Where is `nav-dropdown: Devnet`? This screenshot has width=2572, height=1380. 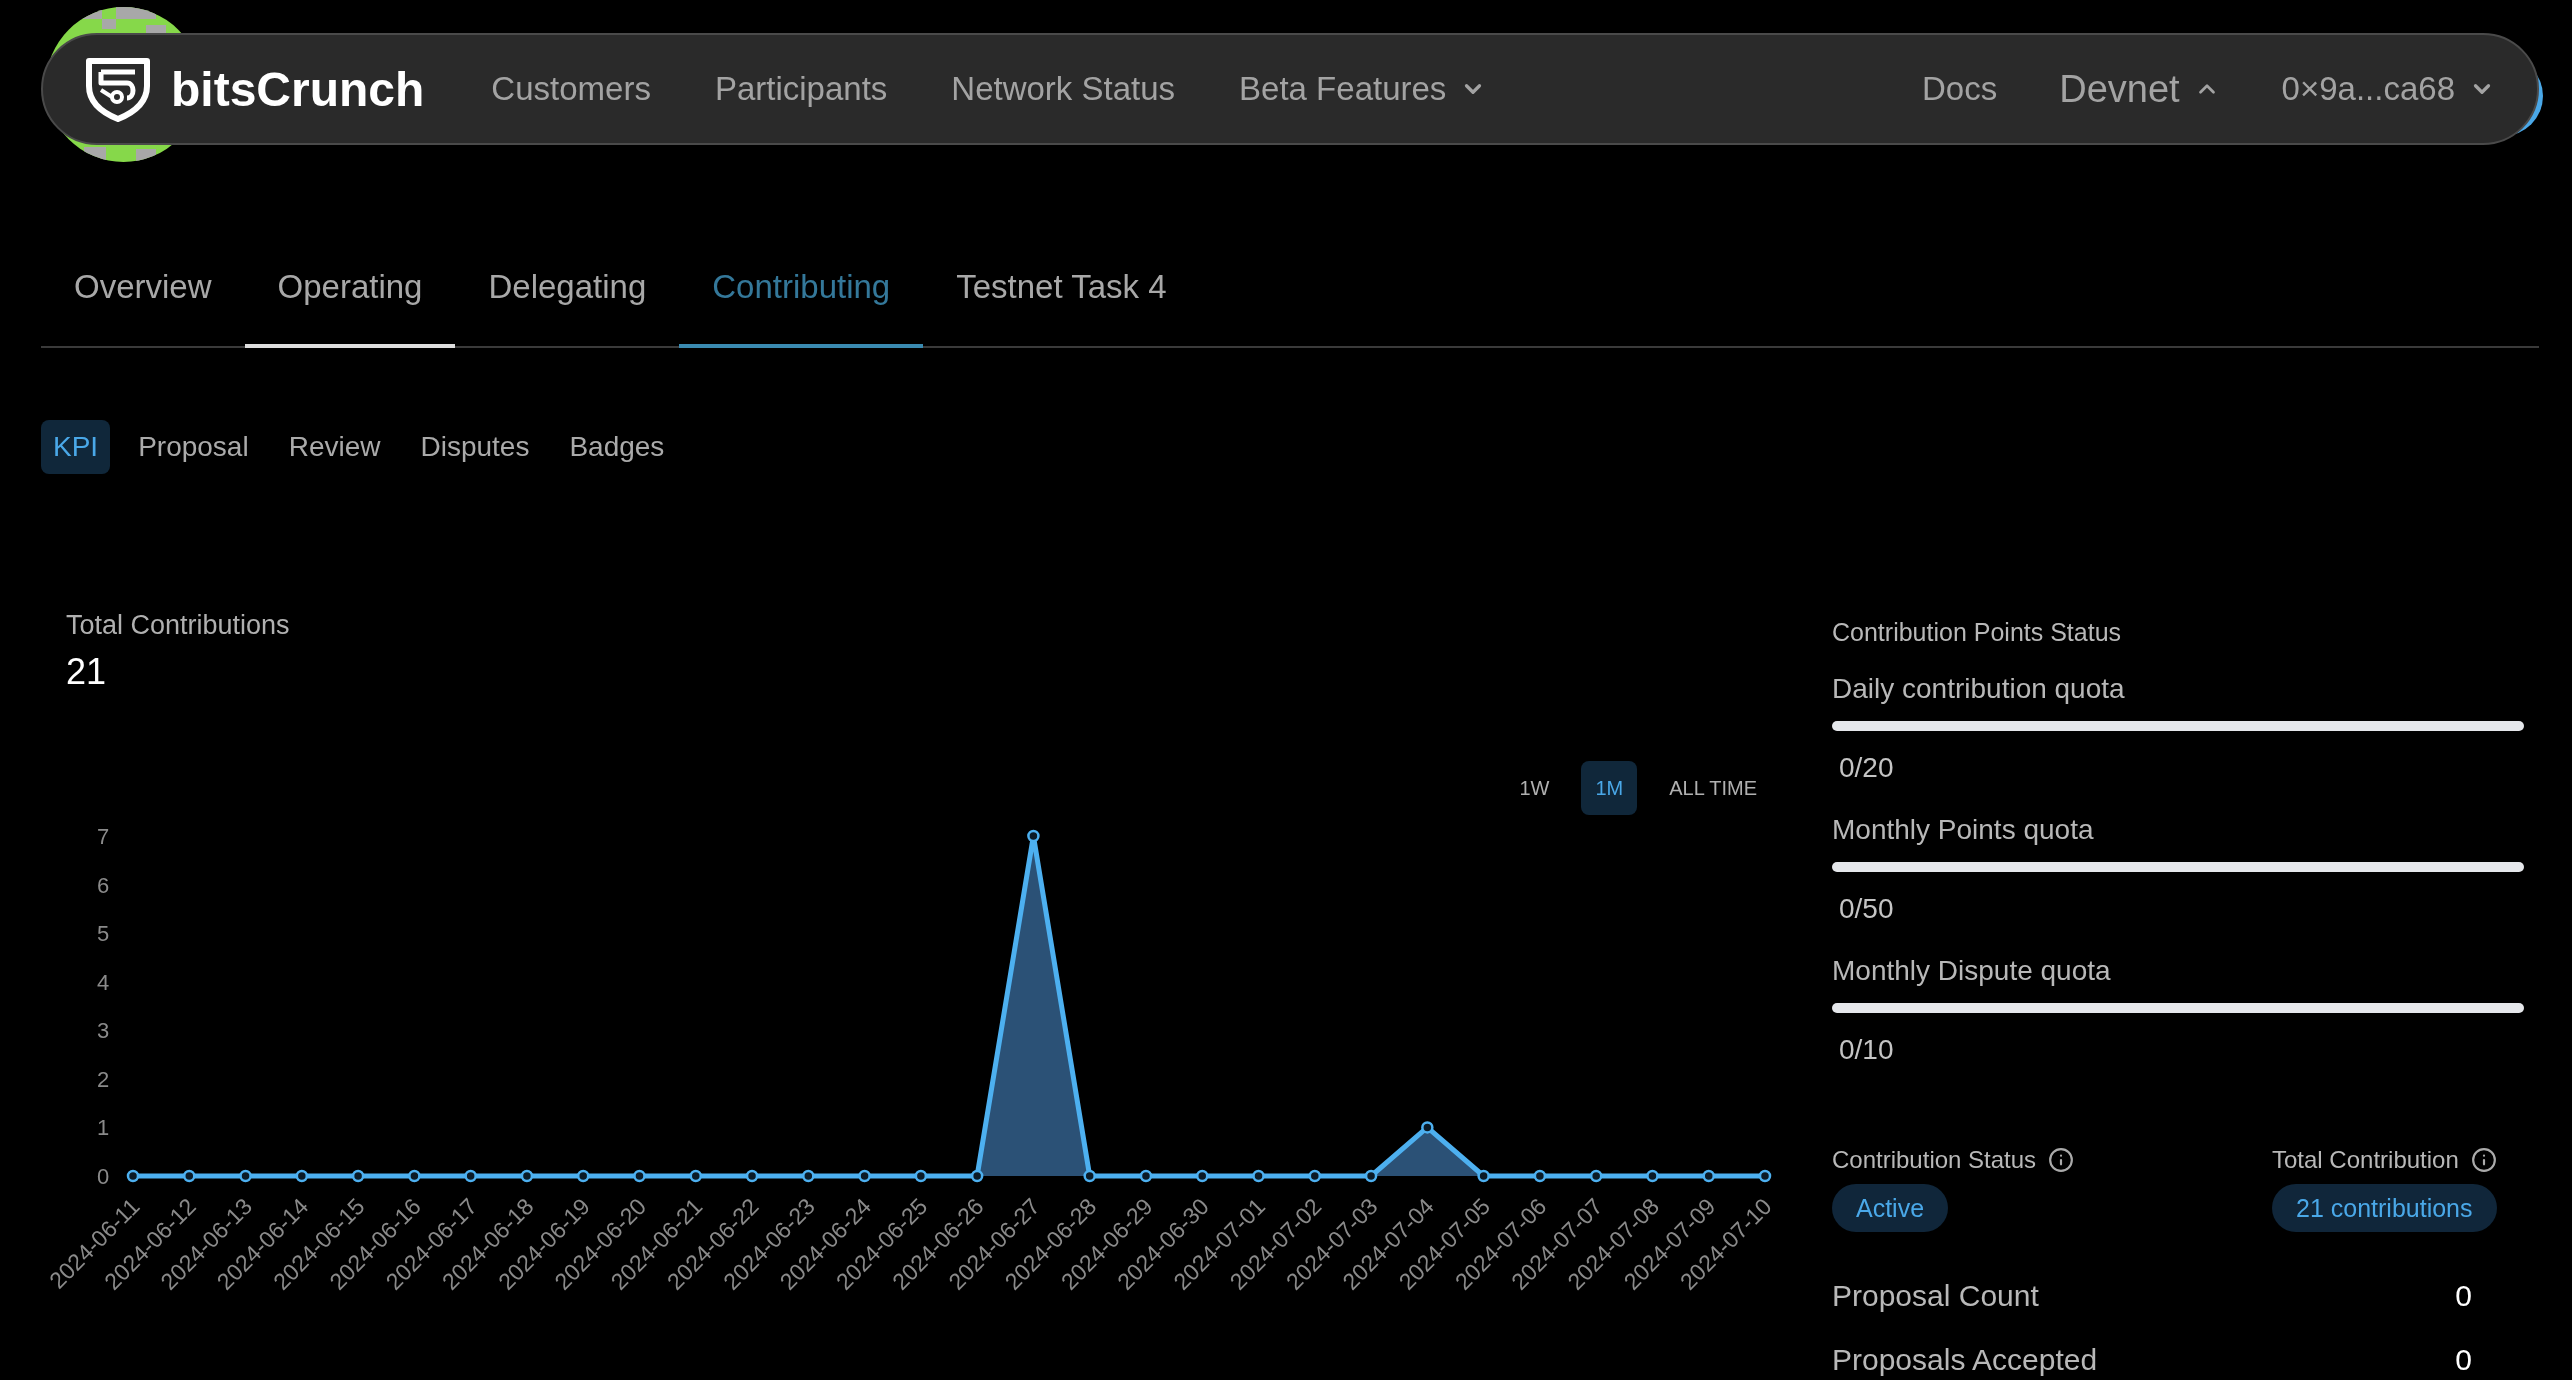 nav-dropdown: Devnet is located at coordinates (2139, 89).